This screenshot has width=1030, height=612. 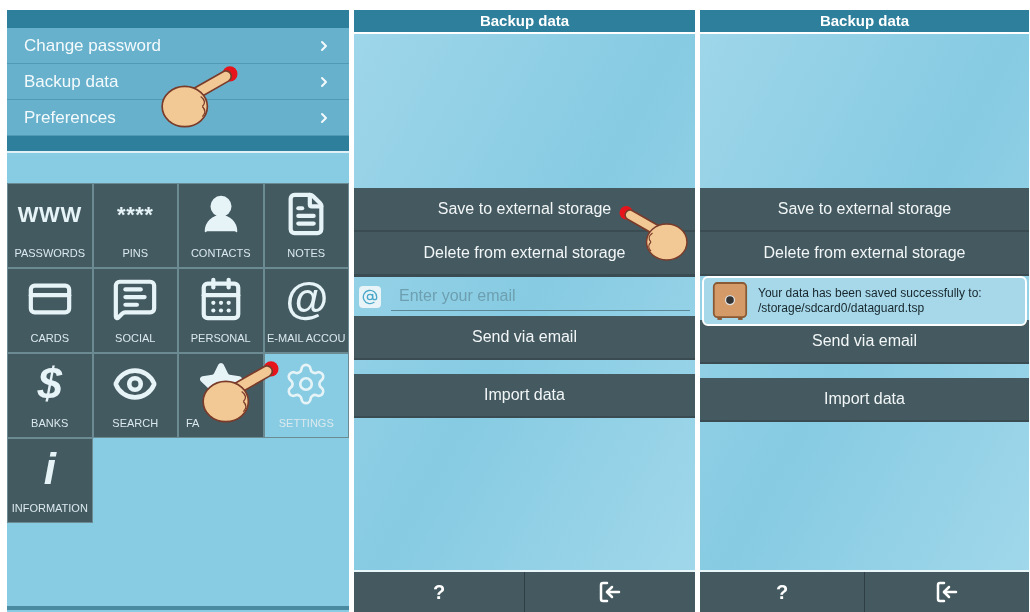 What do you see at coordinates (49, 508) in the screenshot?
I see `tile-label: INFORMATION` at bounding box center [49, 508].